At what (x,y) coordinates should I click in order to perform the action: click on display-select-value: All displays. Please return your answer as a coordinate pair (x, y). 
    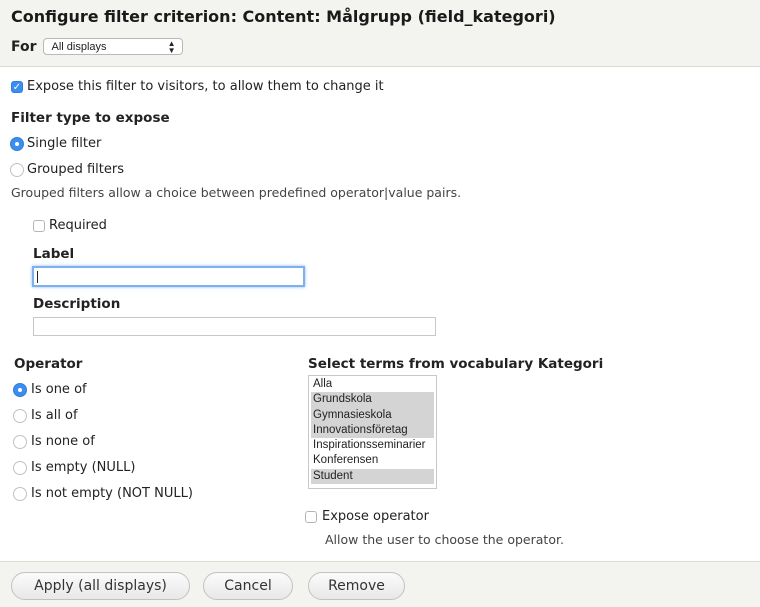
    Looking at the image, I should click on (79, 46).